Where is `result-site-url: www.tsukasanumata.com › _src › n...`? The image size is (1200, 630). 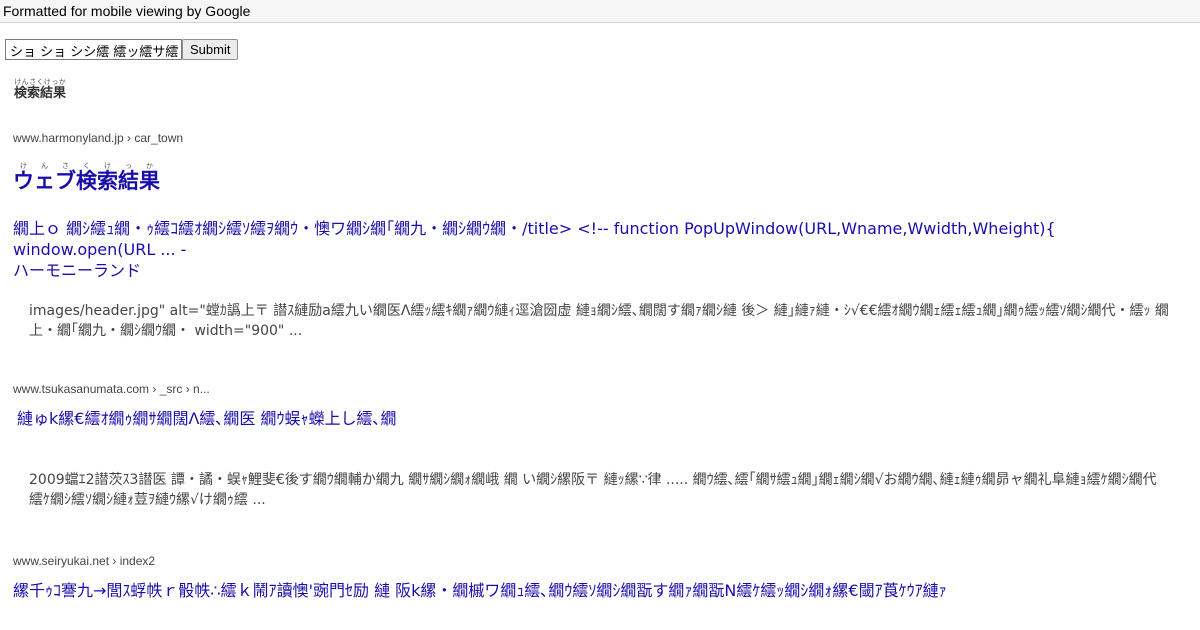 result-site-url: www.tsukasanumata.com › _src › n... is located at coordinates (111, 389).